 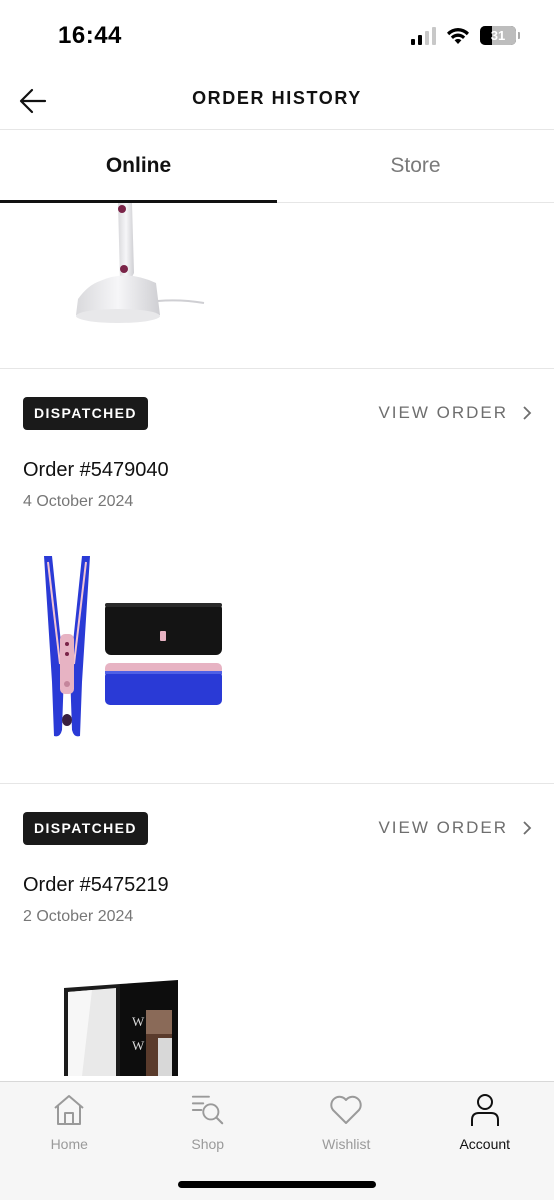 I want to click on order-number: Order #5475219, so click(x=96, y=885).